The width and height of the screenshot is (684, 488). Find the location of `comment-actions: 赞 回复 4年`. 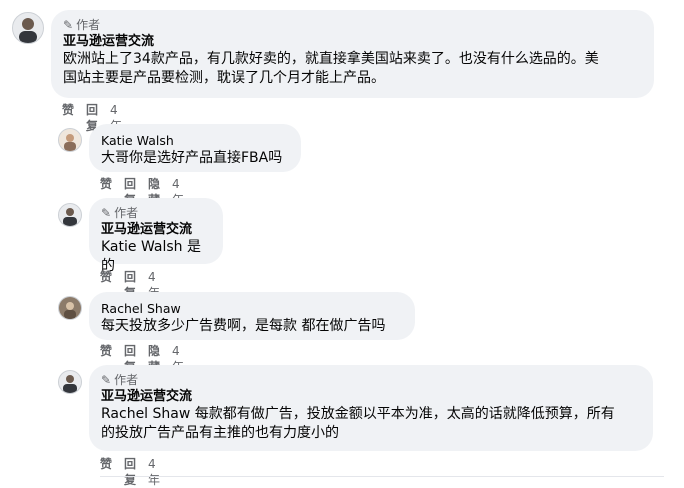

comment-actions: 赞 回复 4年 is located at coordinates (130, 472).